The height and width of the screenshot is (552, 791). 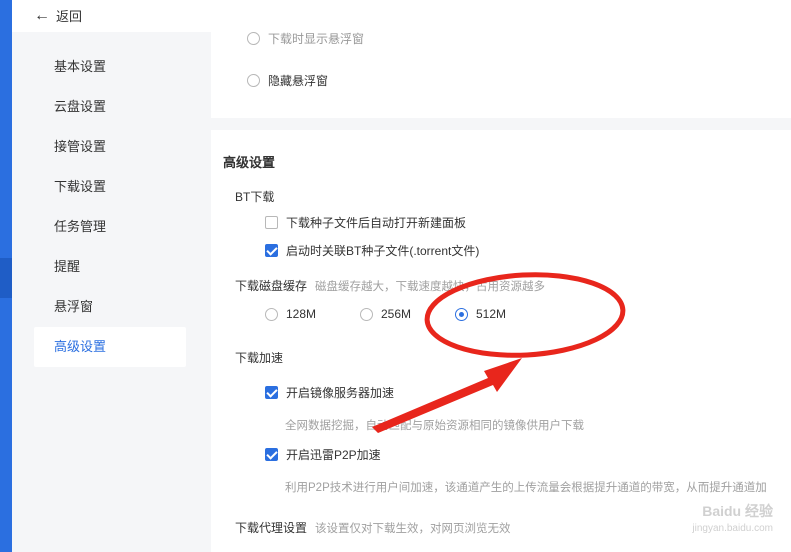 I want to click on option-hide-label: 隐藏悬浮窗, so click(x=298, y=81).